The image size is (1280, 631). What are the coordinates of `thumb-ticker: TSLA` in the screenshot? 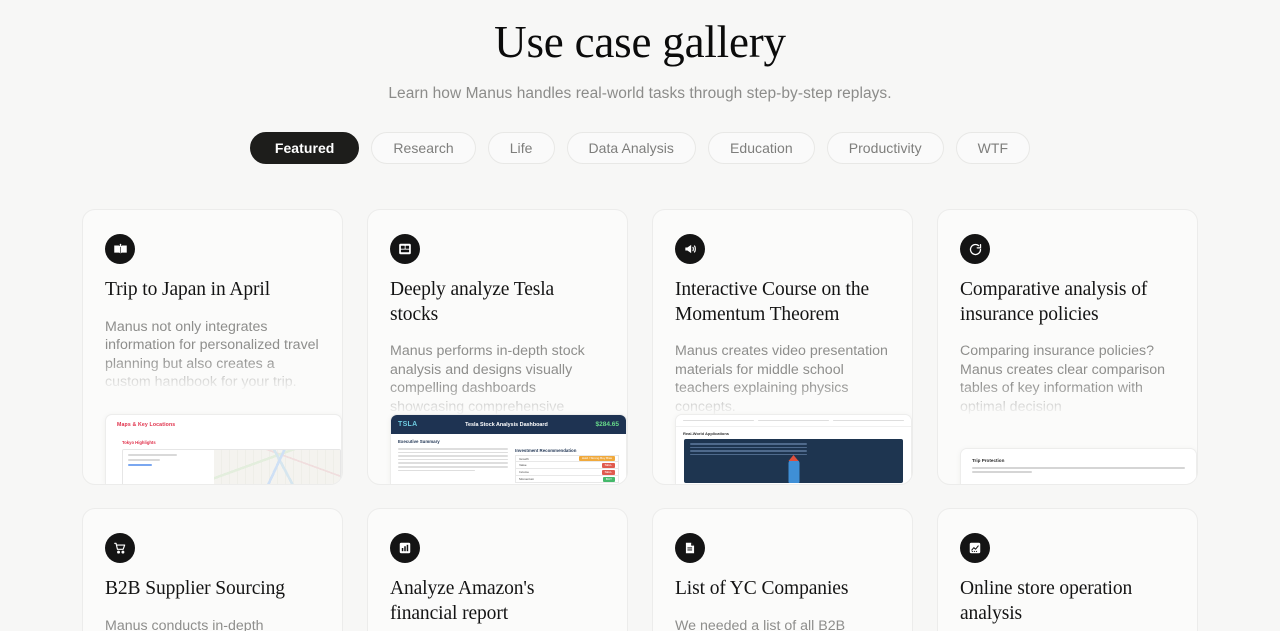 It's located at (408, 425).